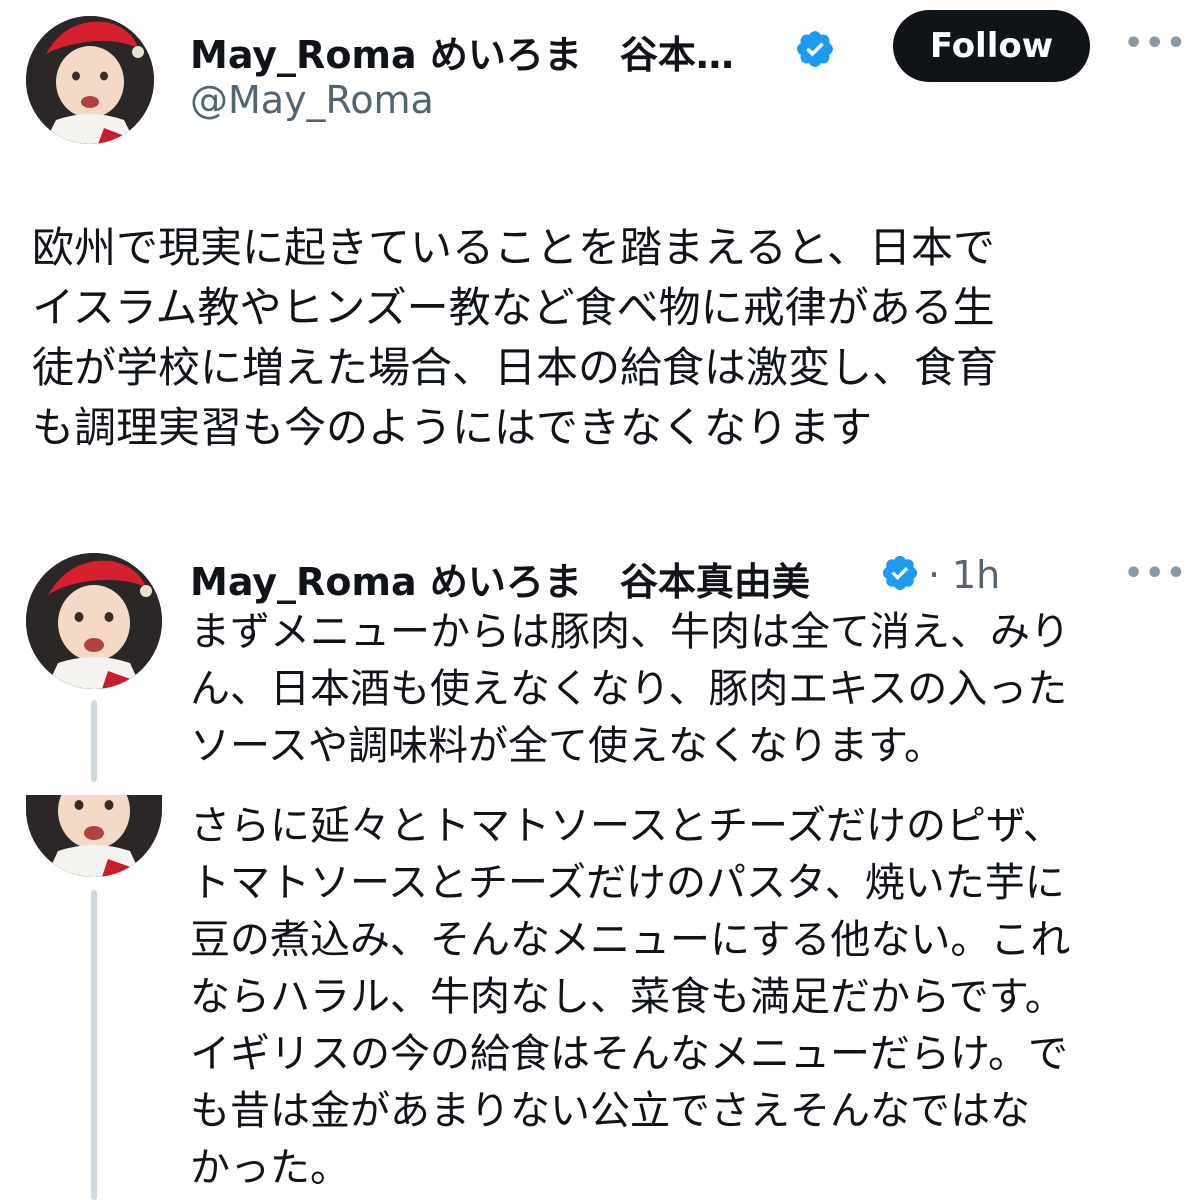  Describe the element at coordinates (312, 100) in the screenshot. I see `author-handle: @May_Roma` at that location.